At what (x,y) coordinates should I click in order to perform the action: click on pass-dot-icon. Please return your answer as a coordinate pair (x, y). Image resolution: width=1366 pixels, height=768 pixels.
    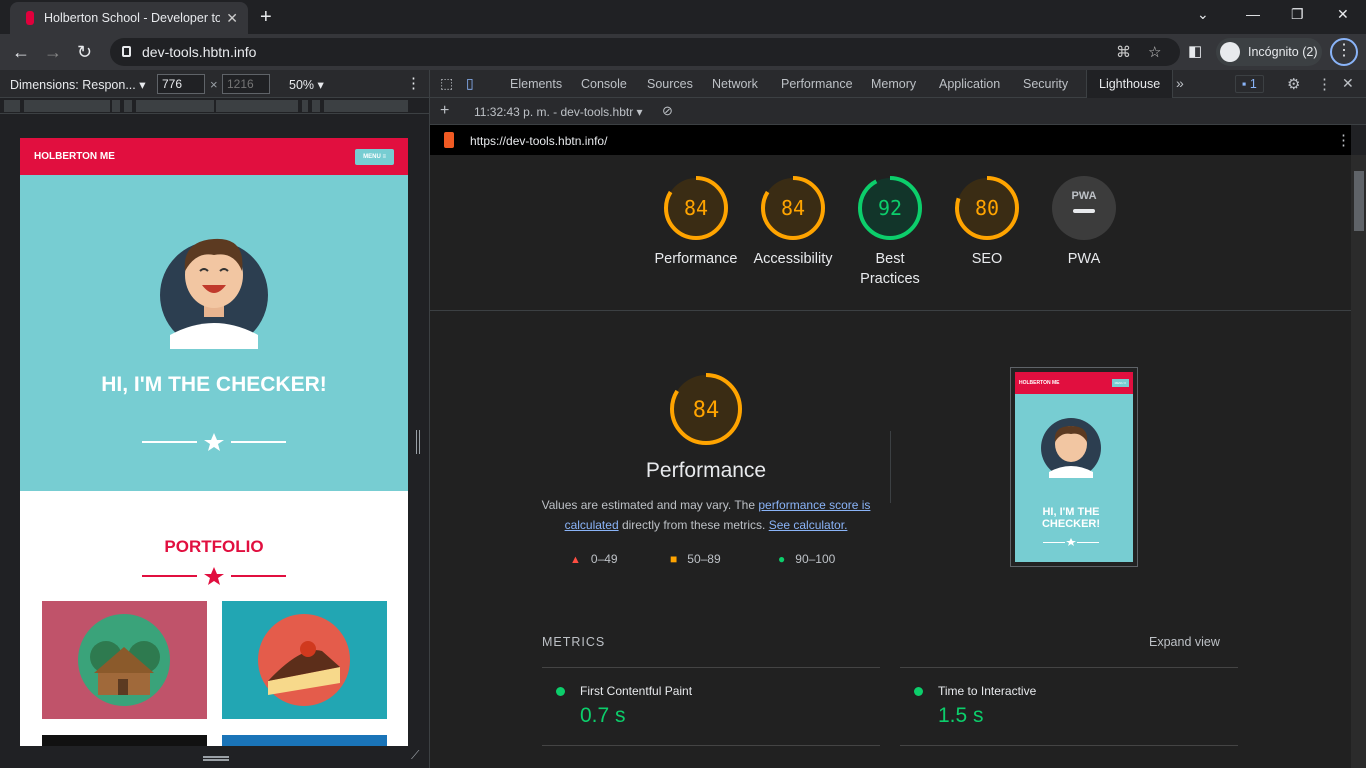
    Looking at the image, I should click on (560, 691).